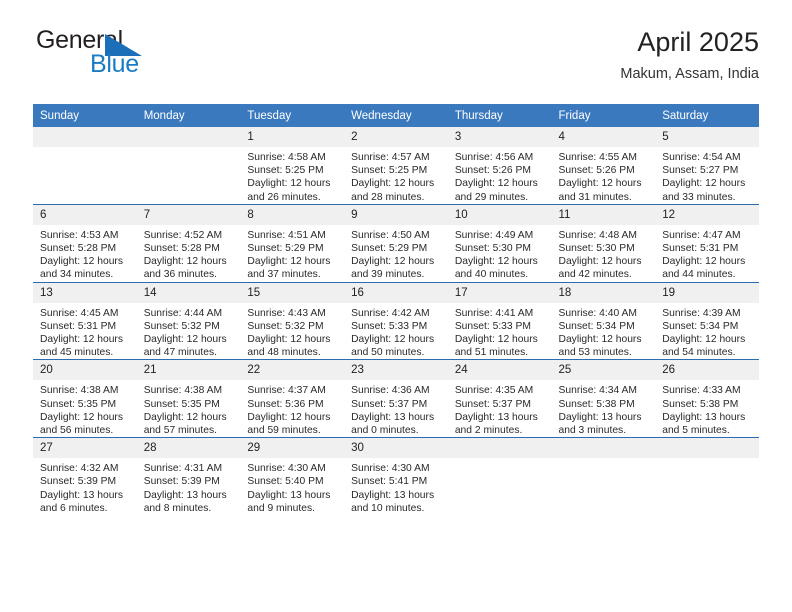 The height and width of the screenshot is (612, 792). I want to click on weekday-header-thursday: Thursday, so click(499, 115).